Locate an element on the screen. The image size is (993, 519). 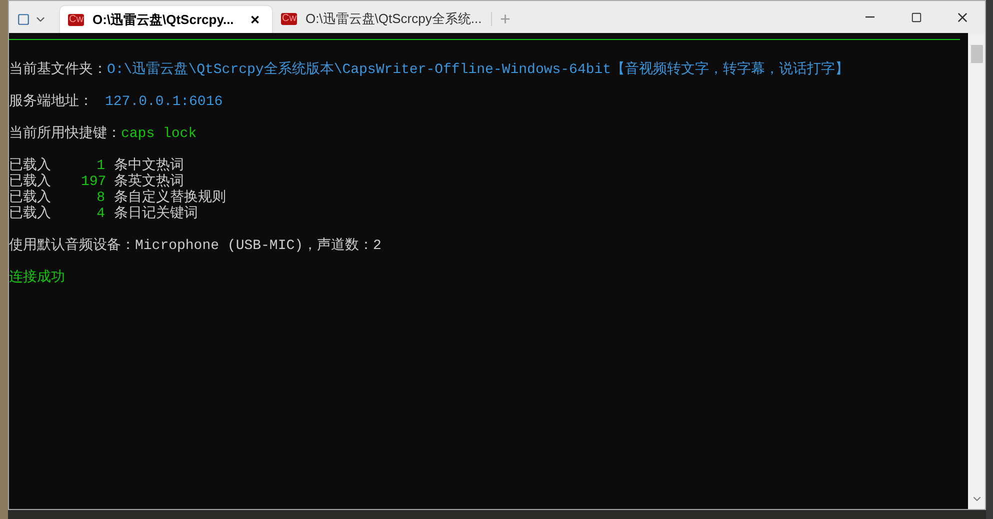
loaded-description: 条日记关键词 is located at coordinates (156, 214).